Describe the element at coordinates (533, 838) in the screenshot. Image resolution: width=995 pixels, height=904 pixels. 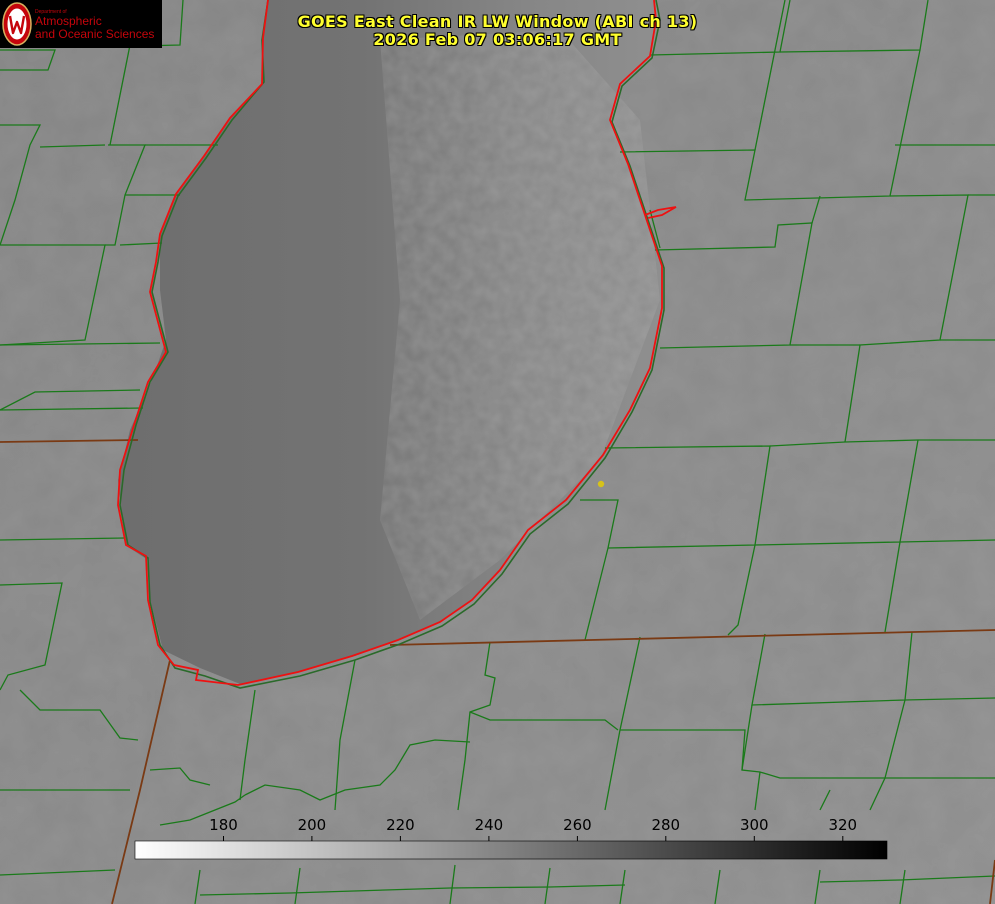
I see `colorbar-ticks` at that location.